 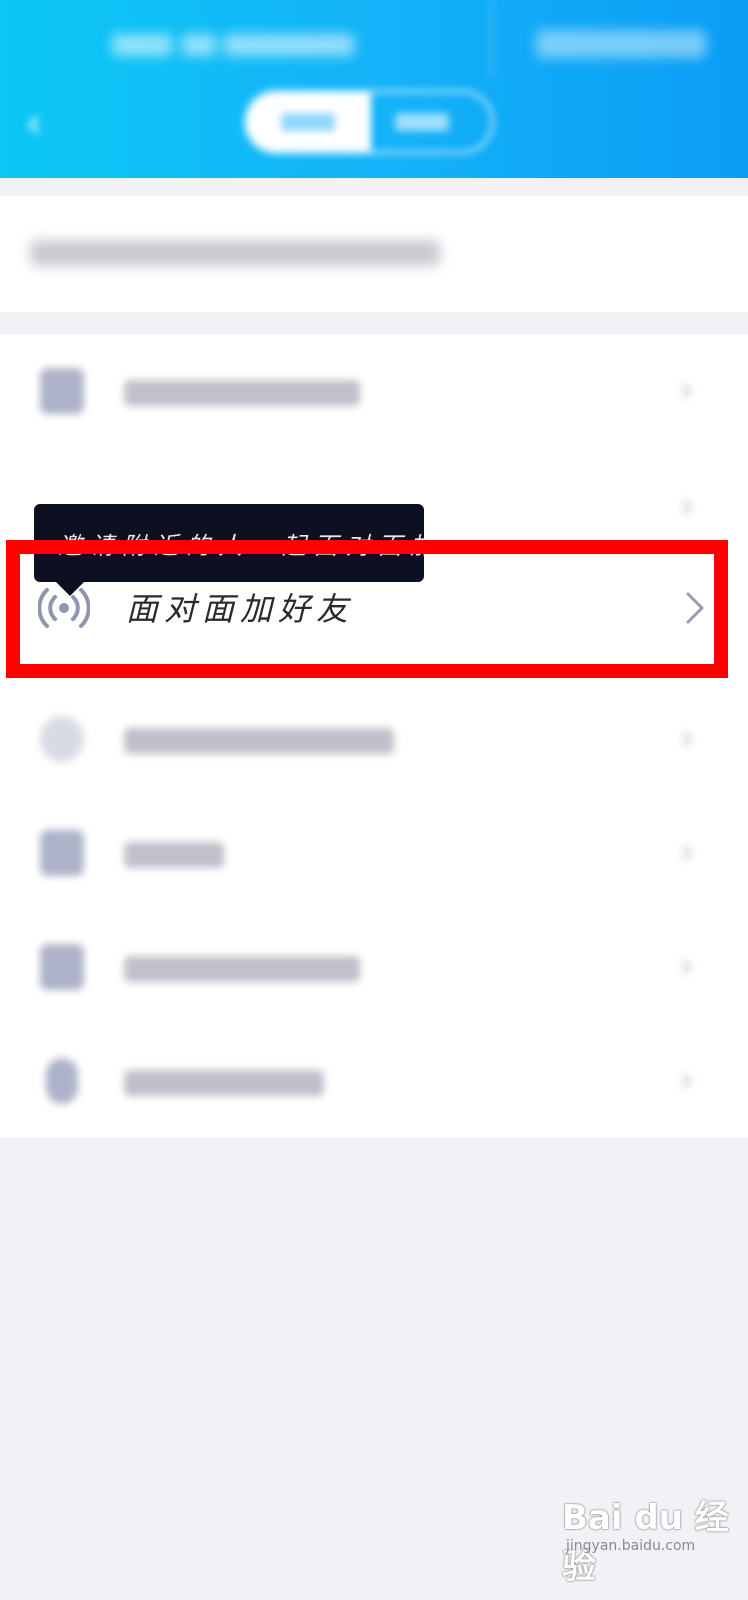 I want to click on search-placeholder, so click(x=235, y=253).